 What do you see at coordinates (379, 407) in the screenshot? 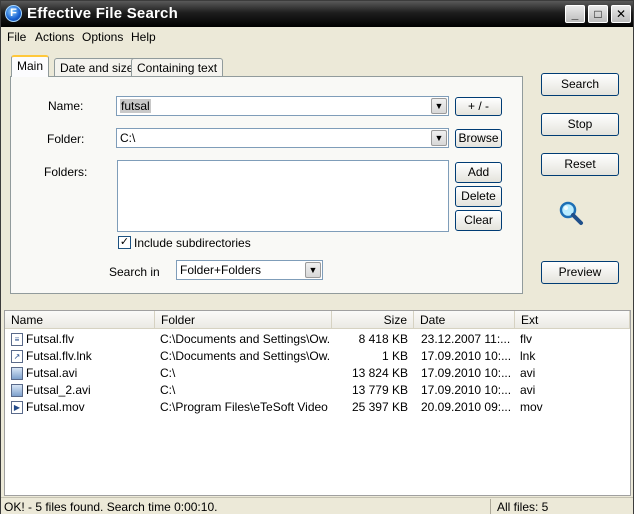
I see `row-size: 25 397 KB` at bounding box center [379, 407].